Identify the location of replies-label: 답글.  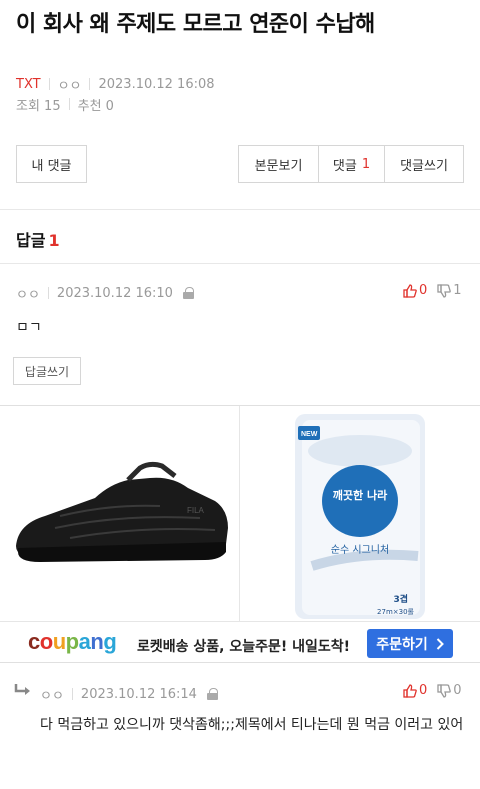
(31, 240).